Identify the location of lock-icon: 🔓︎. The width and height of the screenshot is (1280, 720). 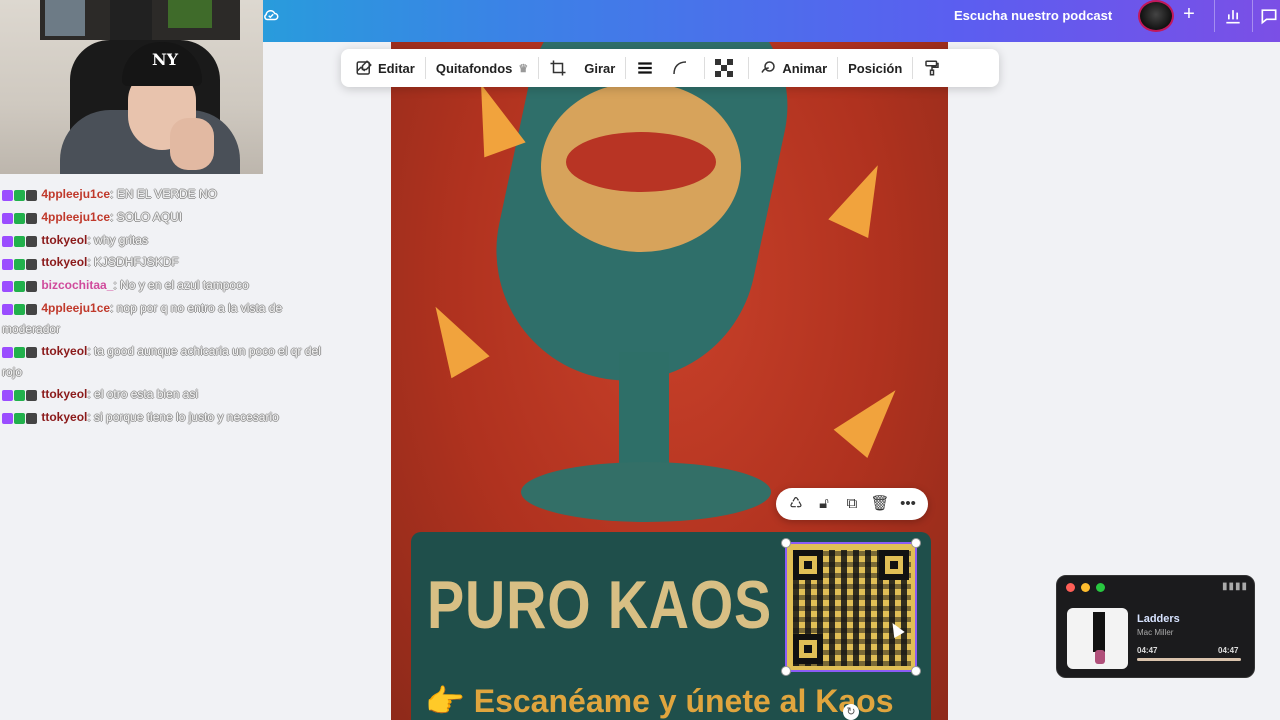
(824, 504).